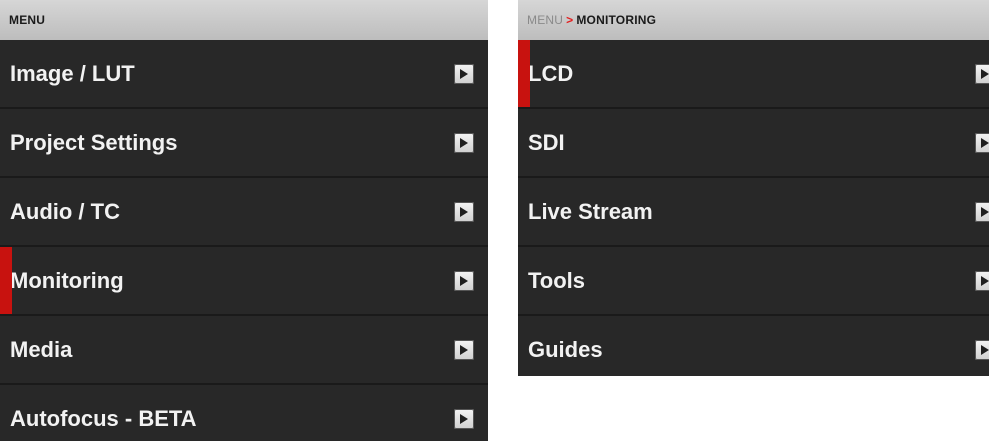  Describe the element at coordinates (65, 211) in the screenshot. I see `menu-item-label: Audio / TC` at that location.